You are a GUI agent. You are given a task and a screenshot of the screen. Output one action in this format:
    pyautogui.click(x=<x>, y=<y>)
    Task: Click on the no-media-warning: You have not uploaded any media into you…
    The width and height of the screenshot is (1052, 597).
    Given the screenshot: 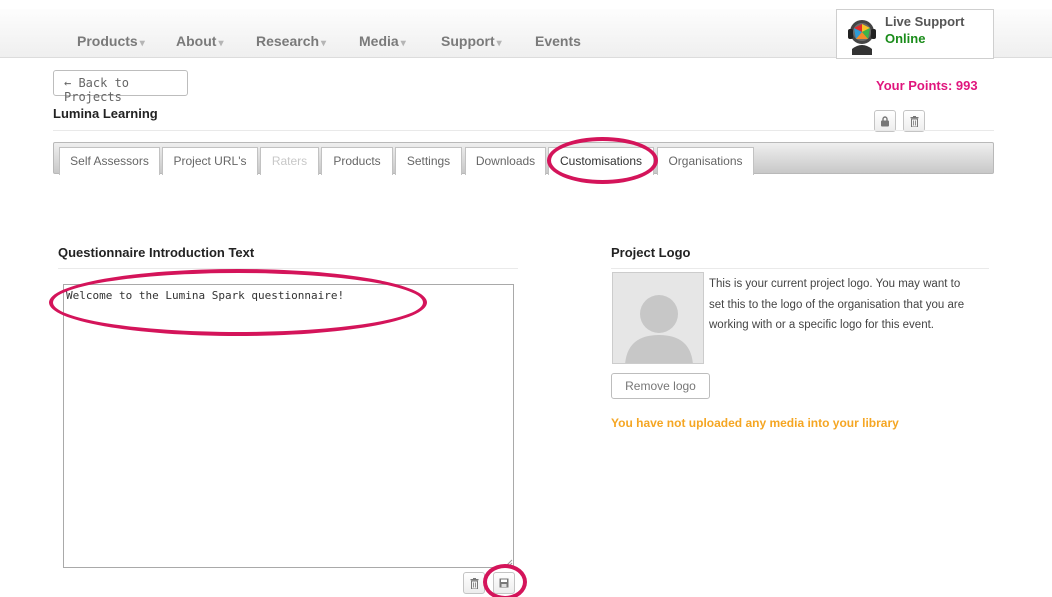 What is the action you would take?
    pyautogui.click(x=755, y=423)
    